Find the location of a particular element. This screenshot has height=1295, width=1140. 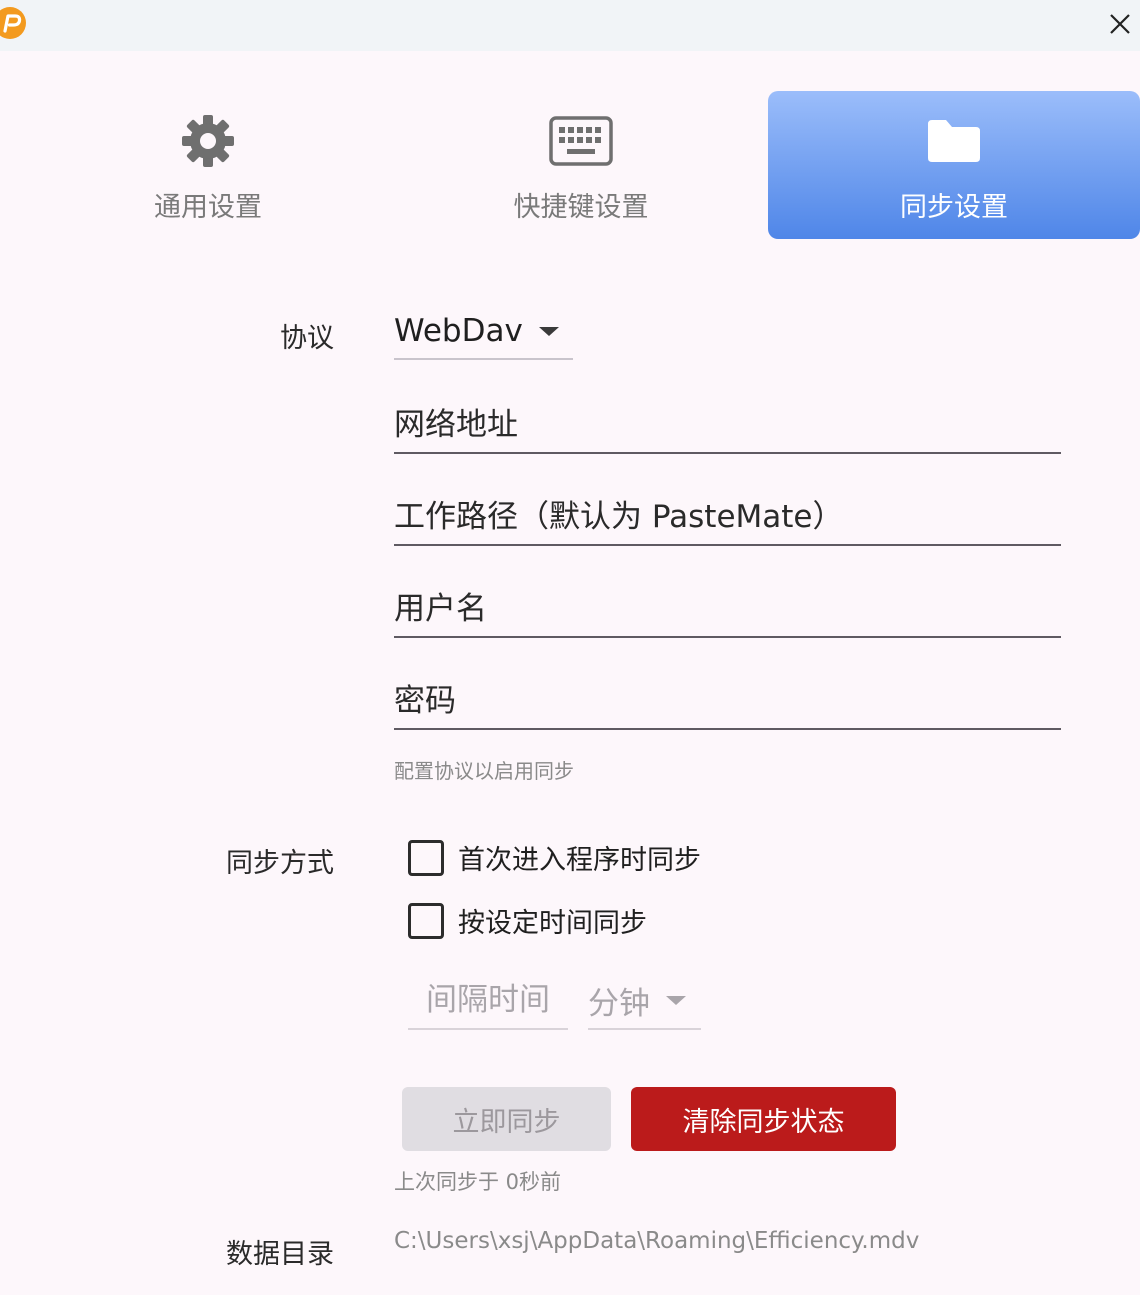

tab-general-settings: 通用设置 is located at coordinates (208, 165).